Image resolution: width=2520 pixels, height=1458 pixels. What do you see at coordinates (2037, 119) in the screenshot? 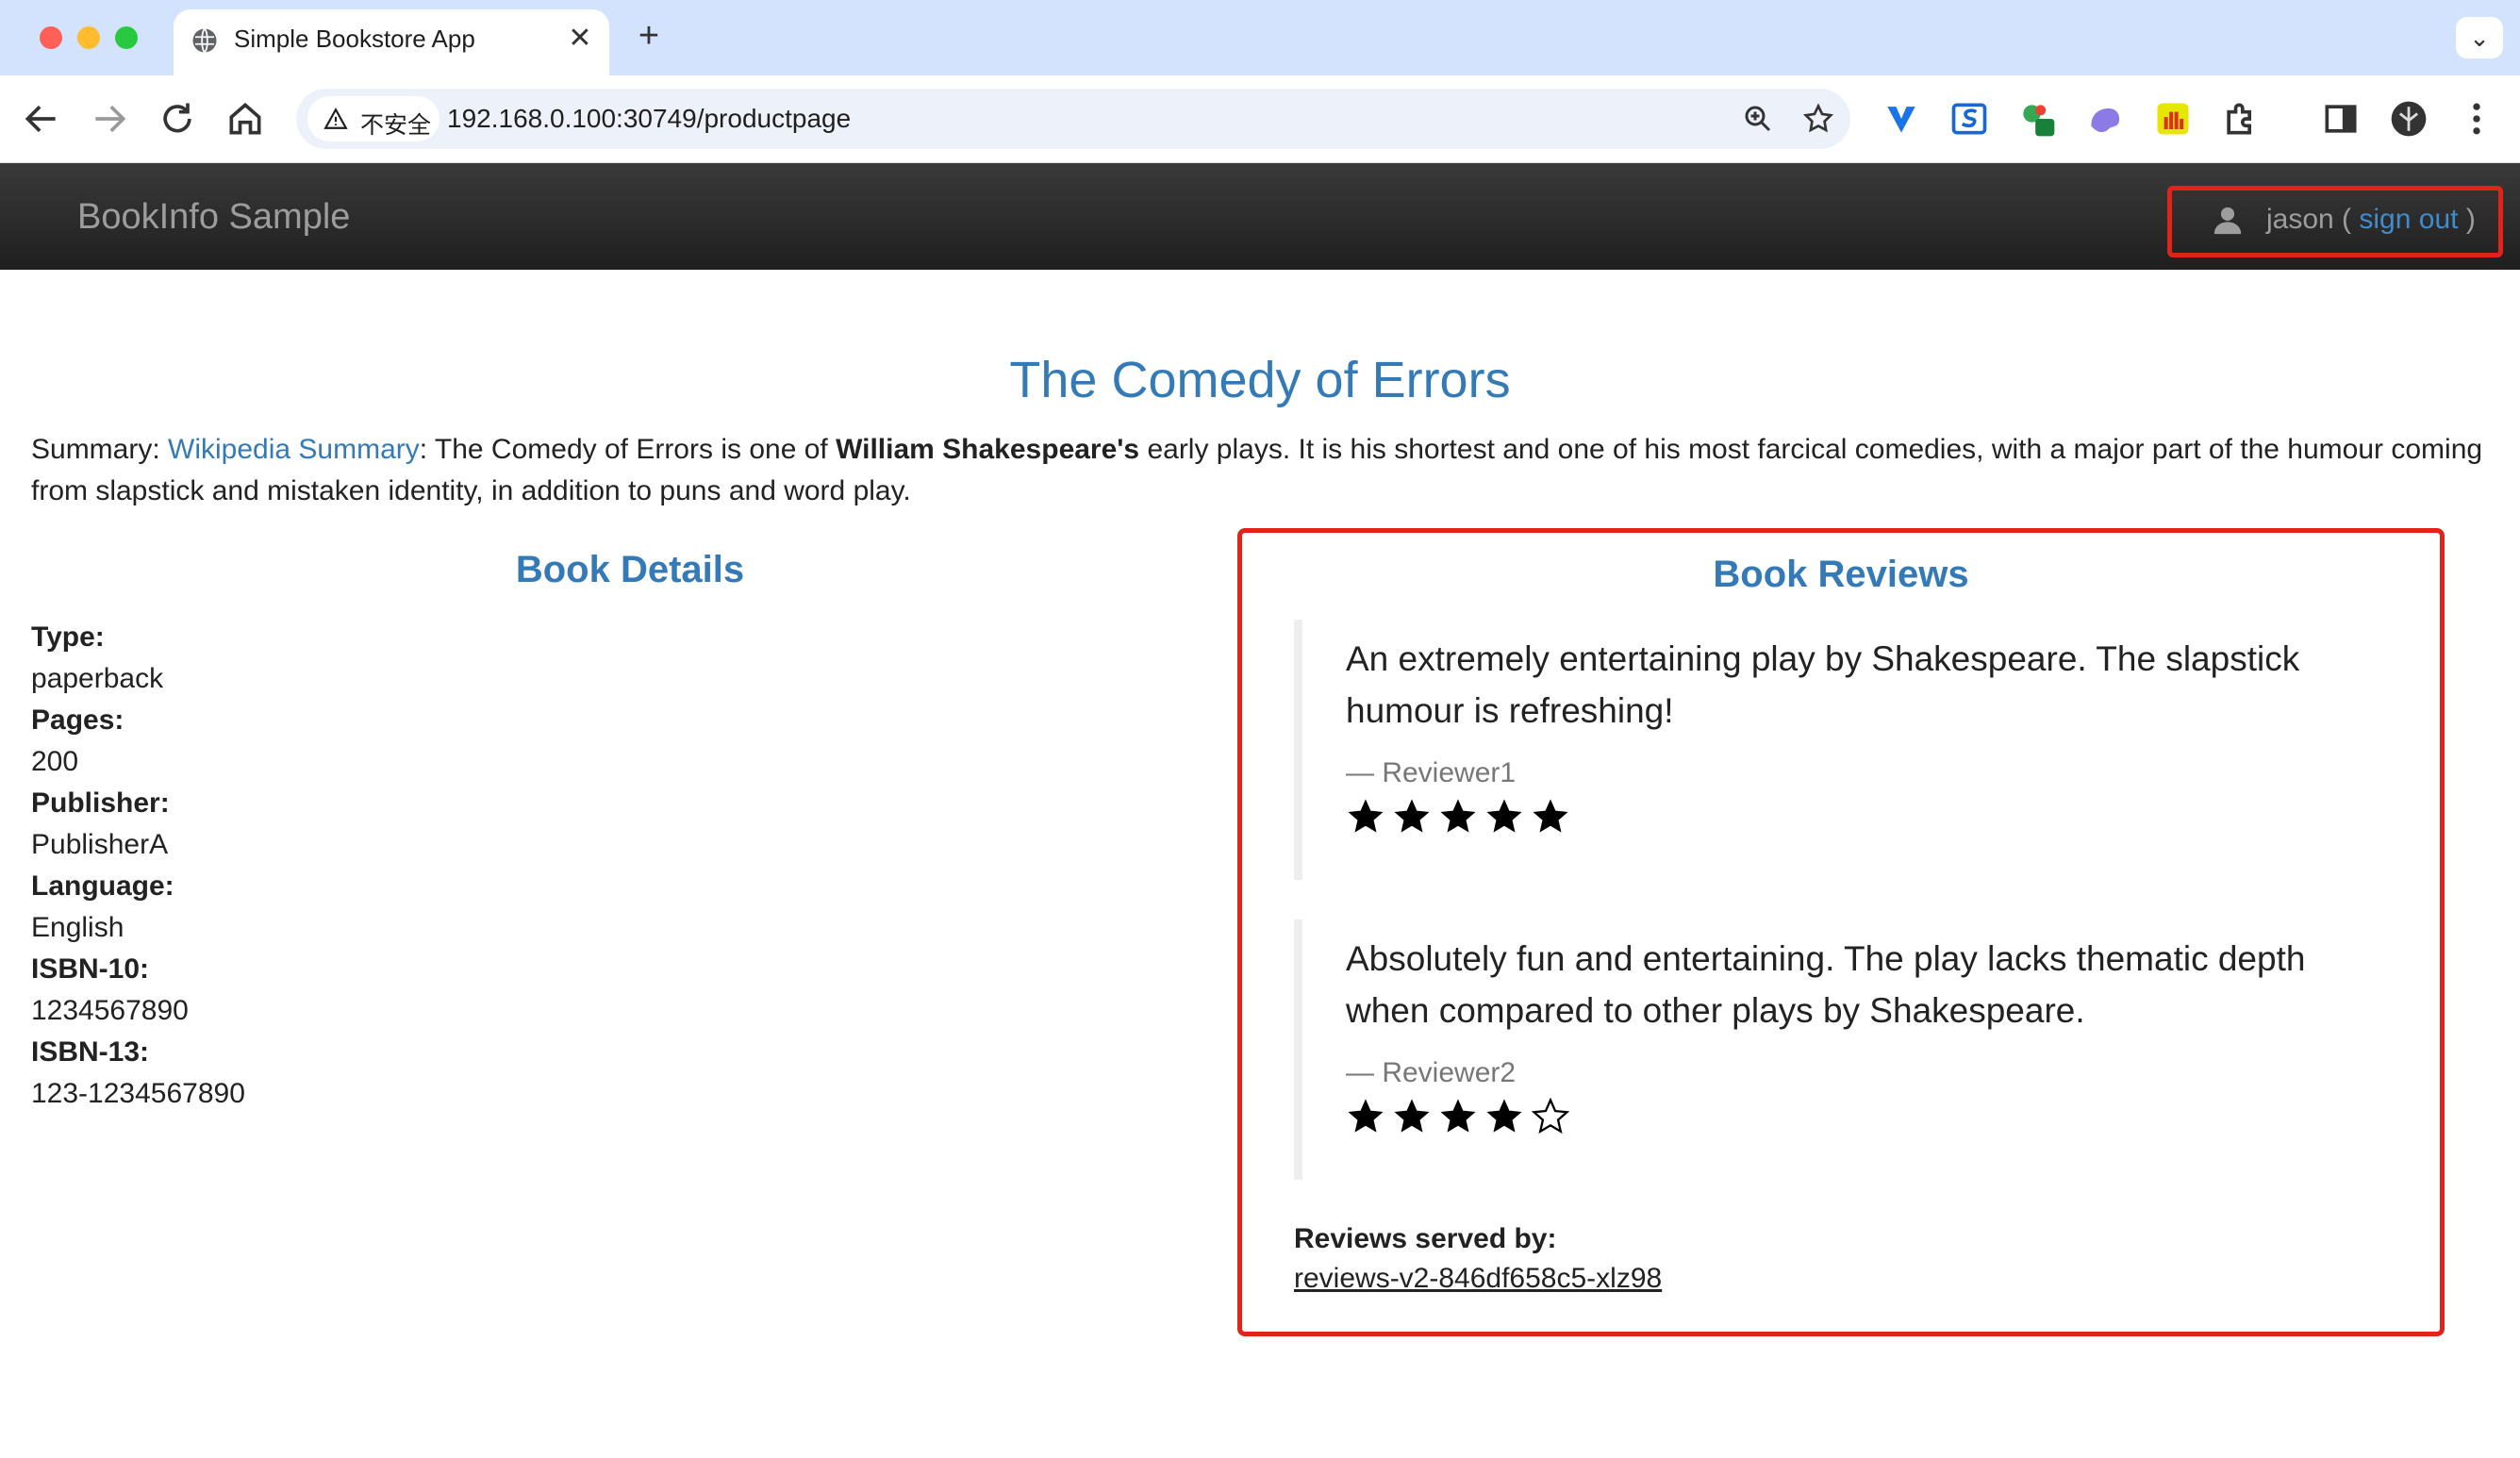
I see `extension-colorful-icon` at bounding box center [2037, 119].